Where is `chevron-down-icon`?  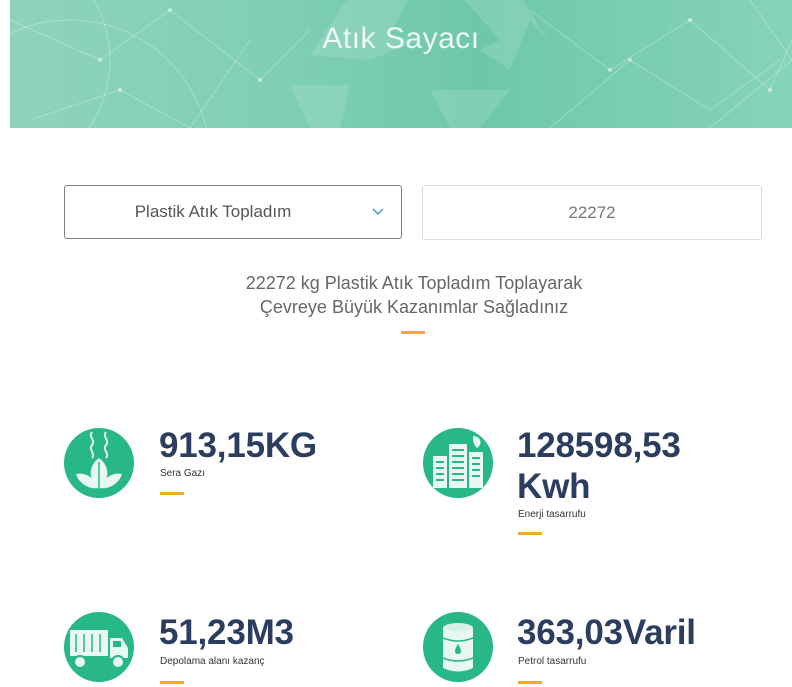 chevron-down-icon is located at coordinates (378, 212).